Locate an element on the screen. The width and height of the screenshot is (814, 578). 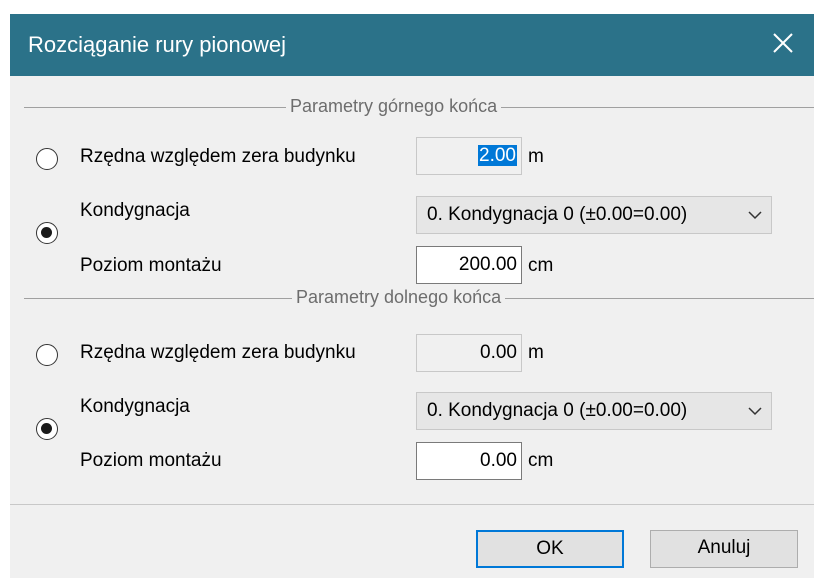
top-elevation-label: Rzędna względem zera budynku is located at coordinates (218, 156).